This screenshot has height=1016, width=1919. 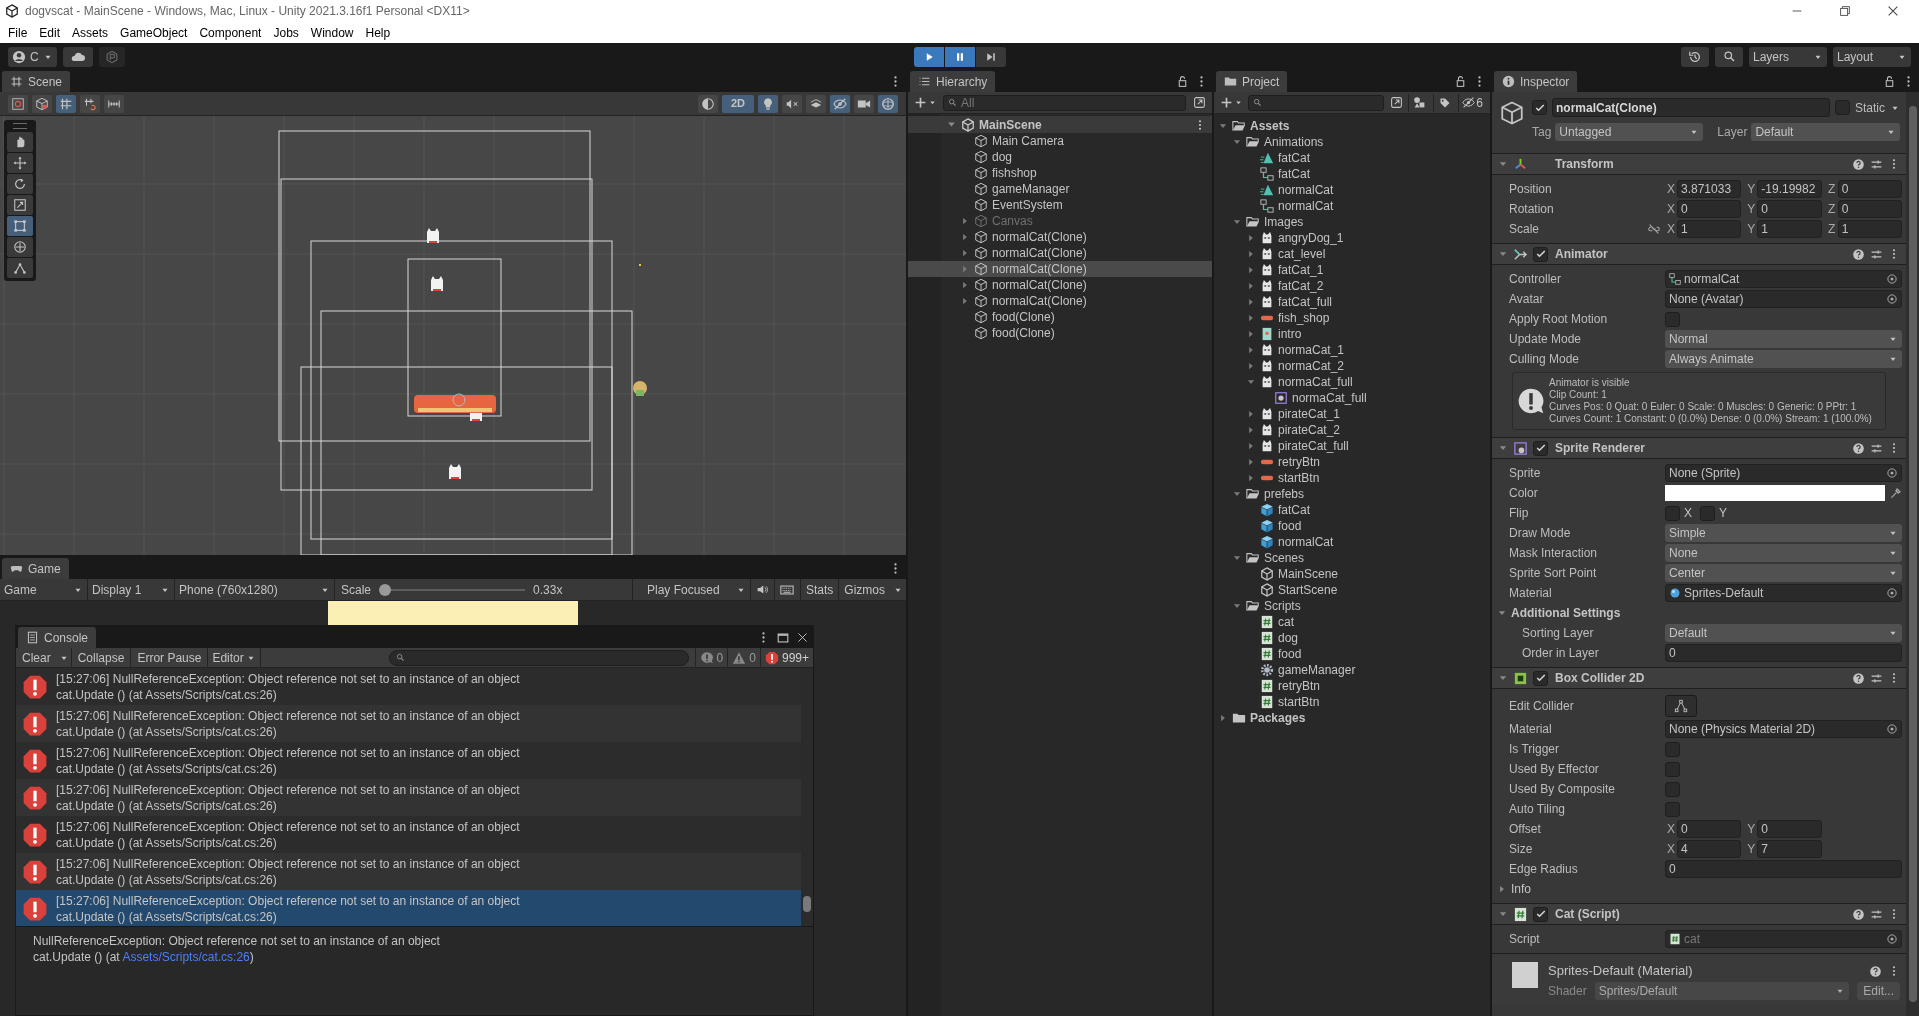 I want to click on dropdown: Simple, so click(x=1783, y=533).